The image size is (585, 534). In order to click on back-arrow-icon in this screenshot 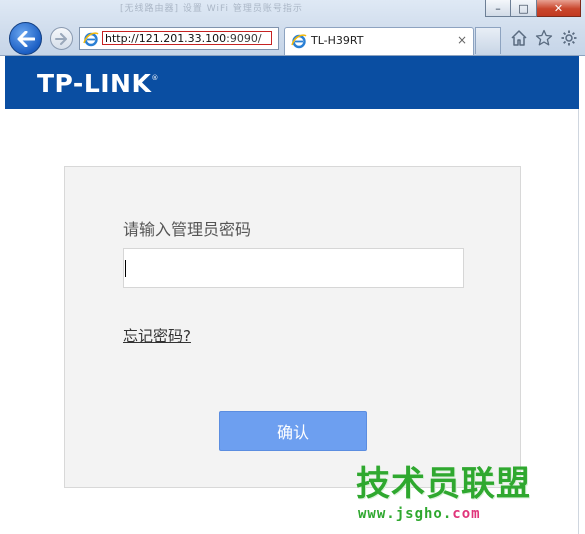, I will do `click(26, 38)`.